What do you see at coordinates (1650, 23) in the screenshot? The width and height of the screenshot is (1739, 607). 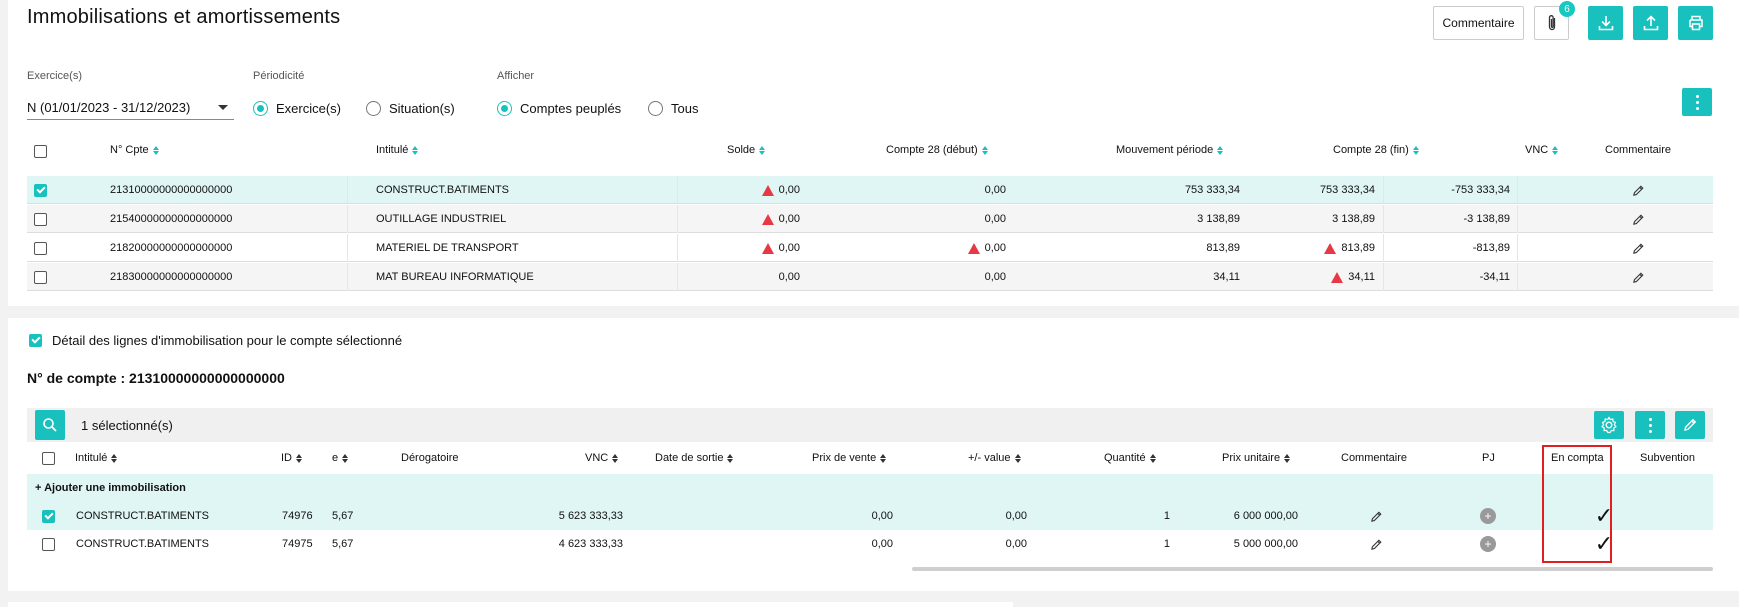 I see `upload-button` at bounding box center [1650, 23].